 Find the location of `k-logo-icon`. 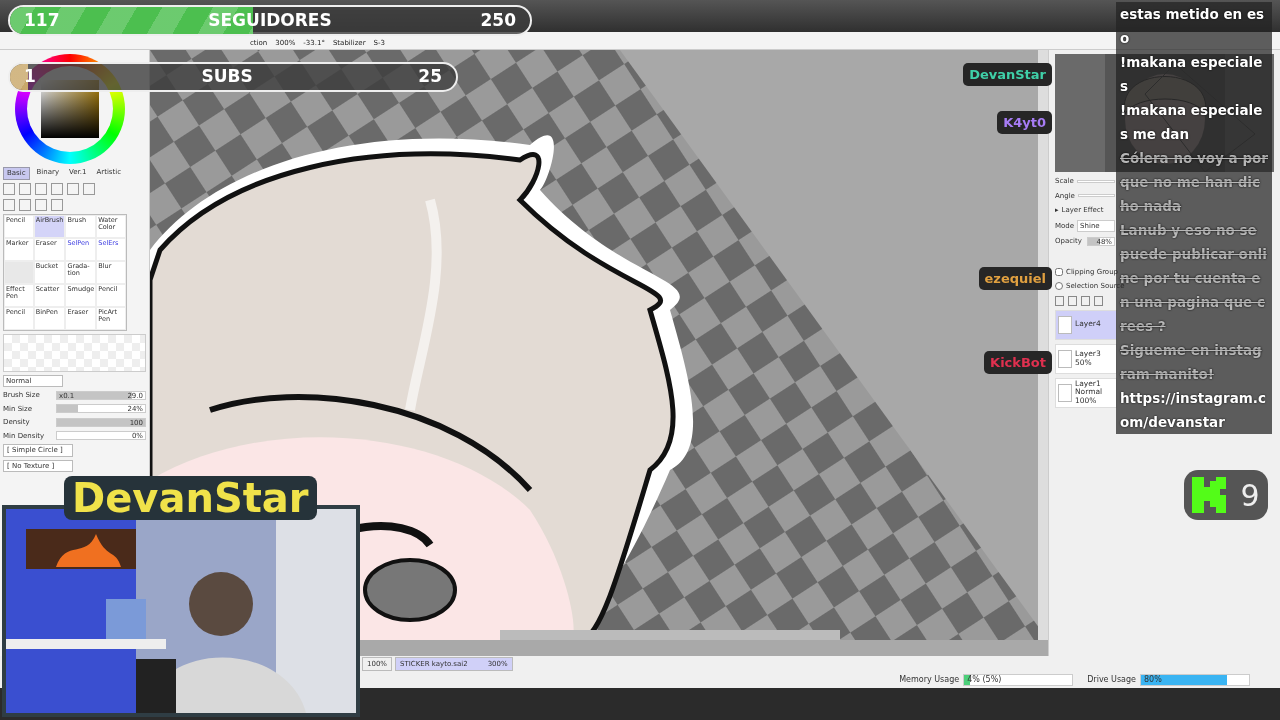

k-logo-icon is located at coordinates (1209, 495).